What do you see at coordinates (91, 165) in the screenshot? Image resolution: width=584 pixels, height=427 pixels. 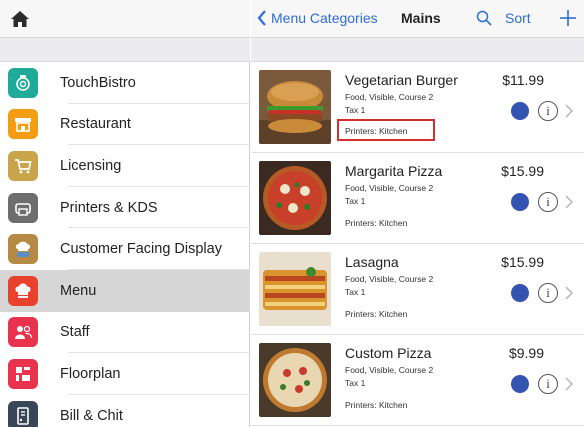 I see `sidebar-item-label: Licensing` at bounding box center [91, 165].